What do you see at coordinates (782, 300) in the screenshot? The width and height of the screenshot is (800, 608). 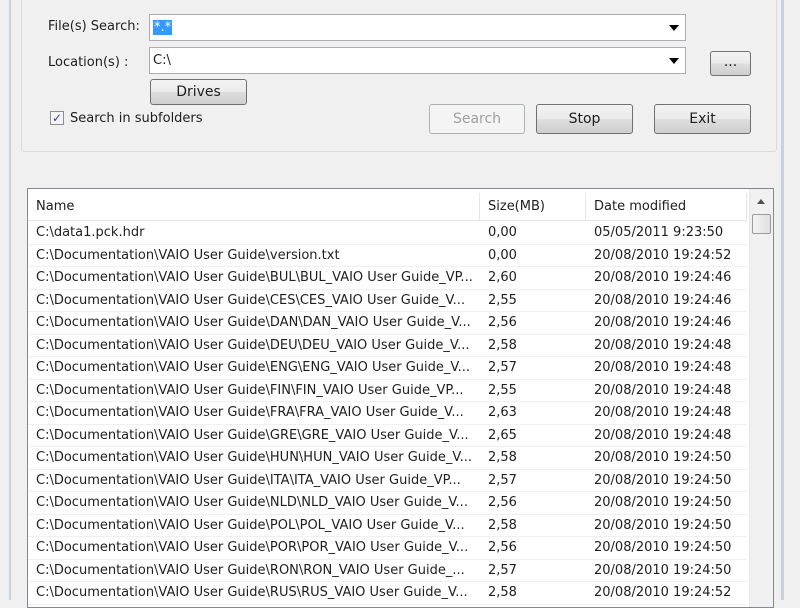 I see `window-frame-right` at bounding box center [782, 300].